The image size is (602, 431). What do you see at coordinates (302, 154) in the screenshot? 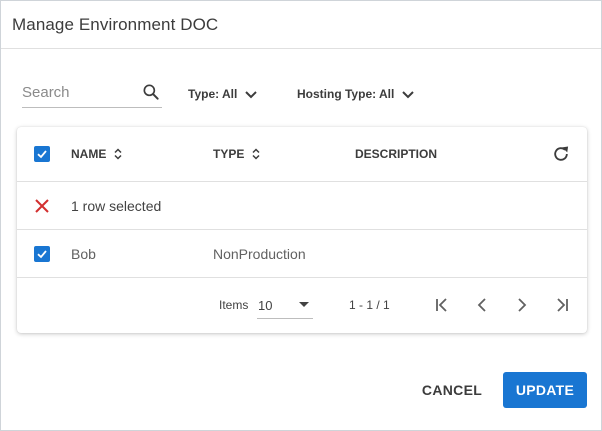
I see `table-header-row: NAME TYPE DESCRIPTION` at bounding box center [302, 154].